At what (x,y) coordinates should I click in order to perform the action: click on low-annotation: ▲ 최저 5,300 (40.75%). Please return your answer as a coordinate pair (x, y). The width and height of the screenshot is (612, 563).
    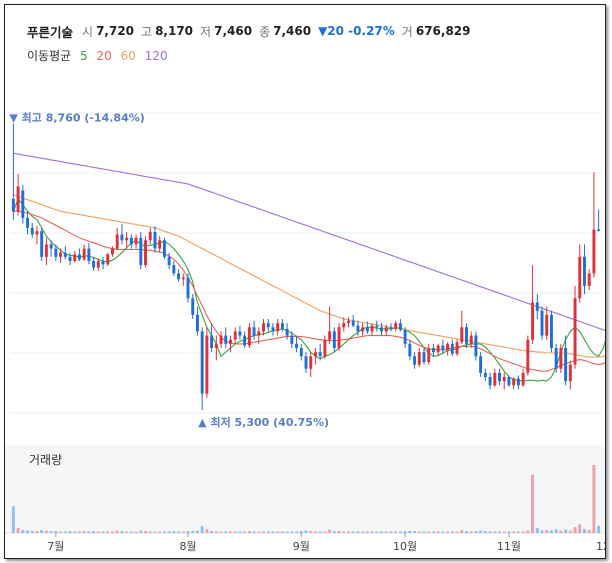
    Looking at the image, I should click on (263, 422).